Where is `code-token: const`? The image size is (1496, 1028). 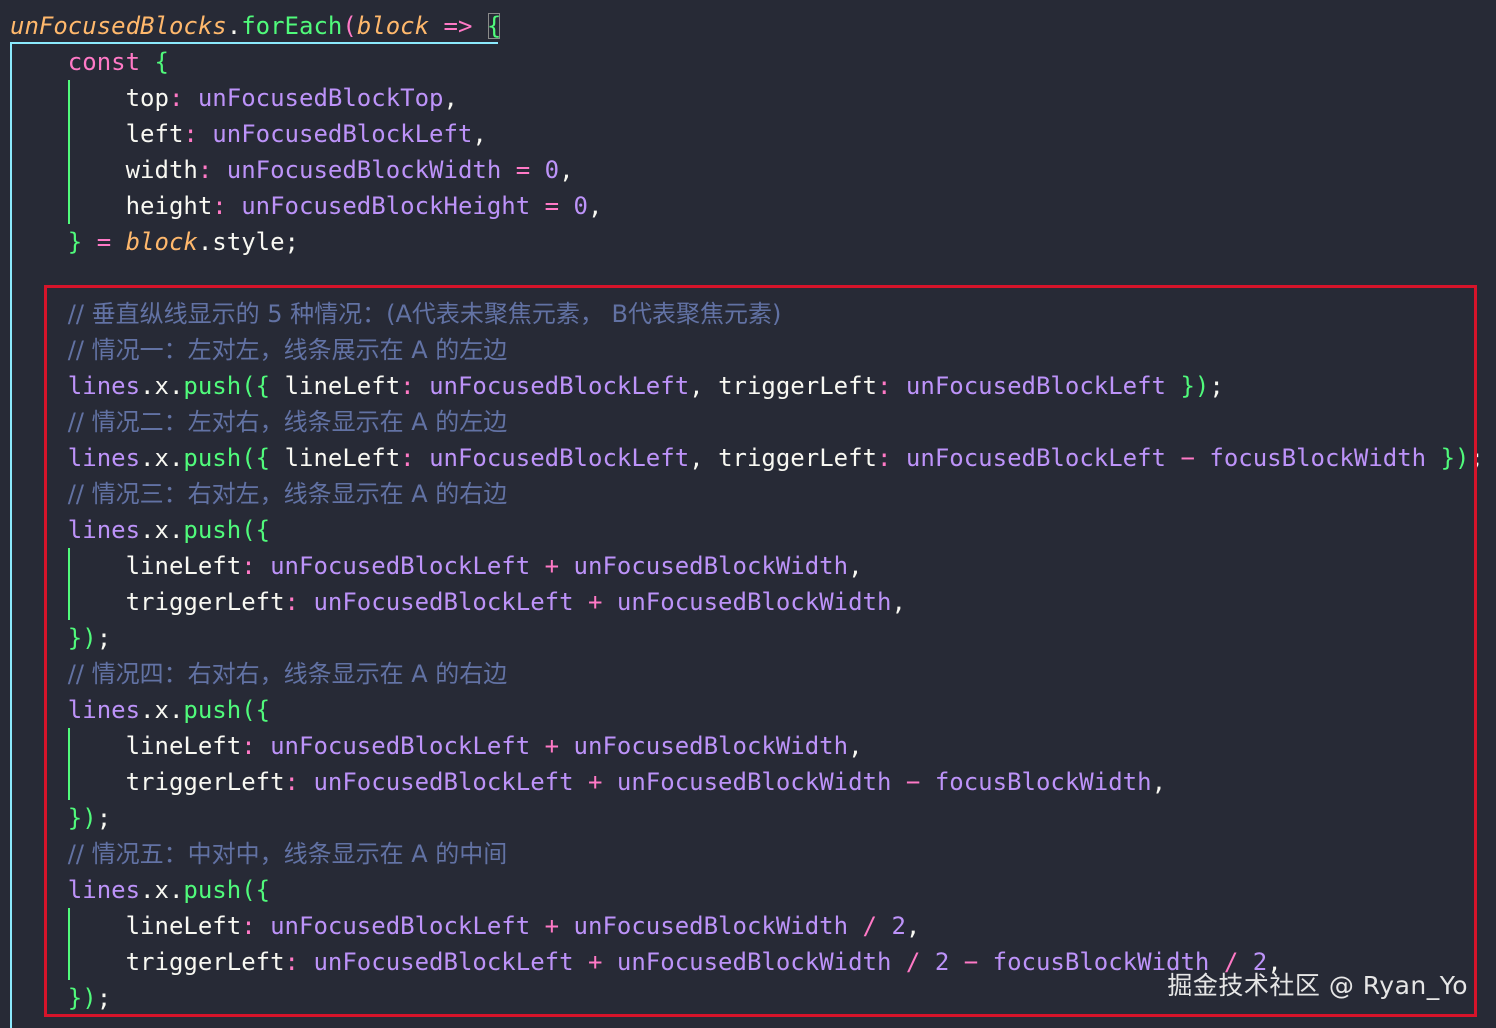
code-token: const is located at coordinates (111, 62).